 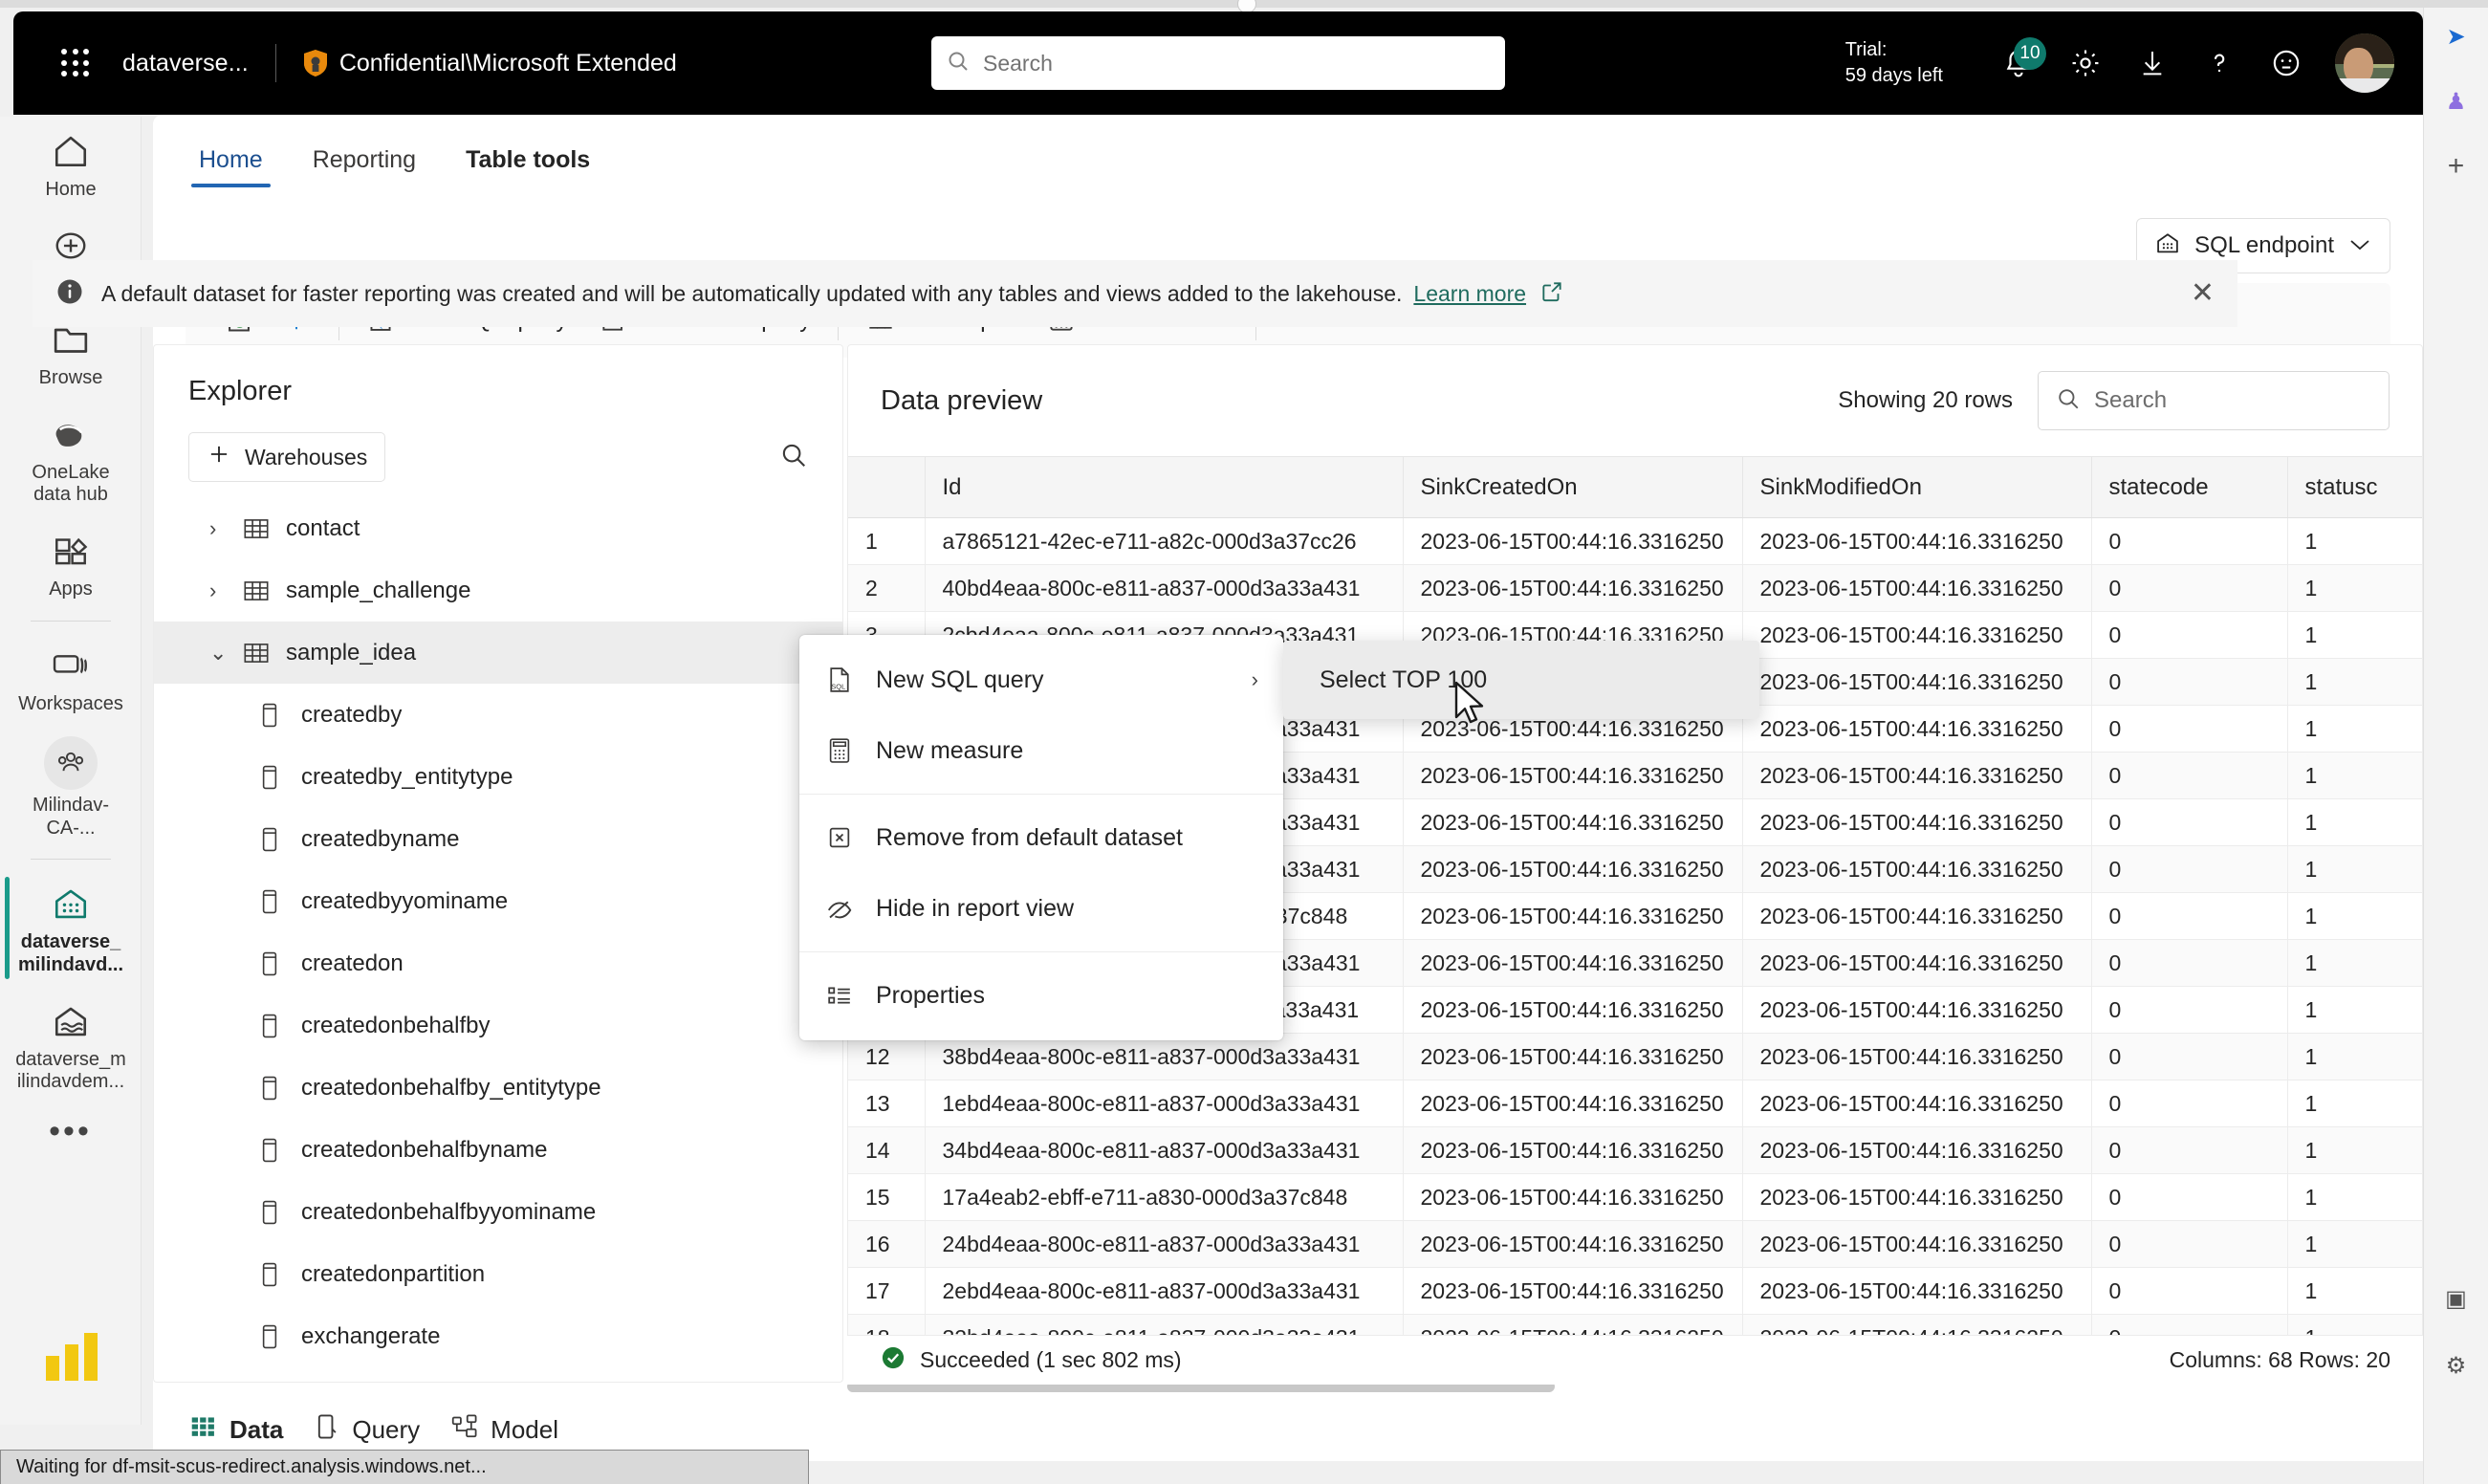 I want to click on col-header-statecode: statecode, so click(x=2189, y=487).